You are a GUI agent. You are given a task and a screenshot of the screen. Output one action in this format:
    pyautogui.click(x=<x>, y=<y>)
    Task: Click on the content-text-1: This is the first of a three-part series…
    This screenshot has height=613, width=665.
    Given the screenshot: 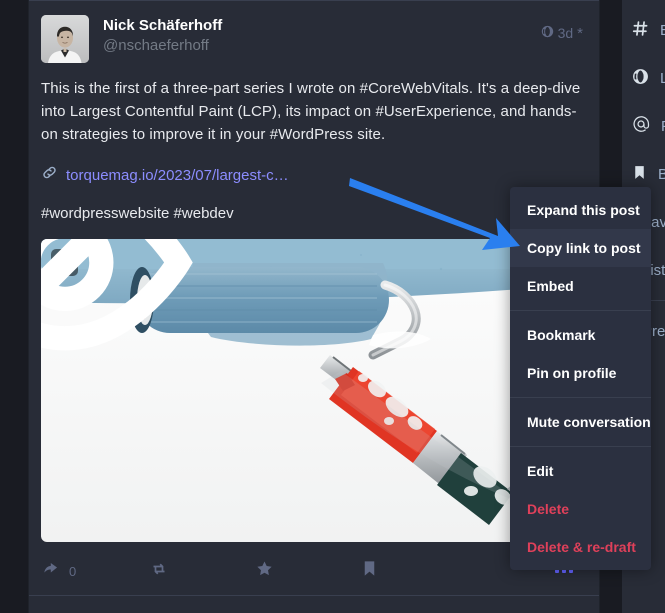 What is the action you would take?
    pyautogui.click(x=200, y=88)
    